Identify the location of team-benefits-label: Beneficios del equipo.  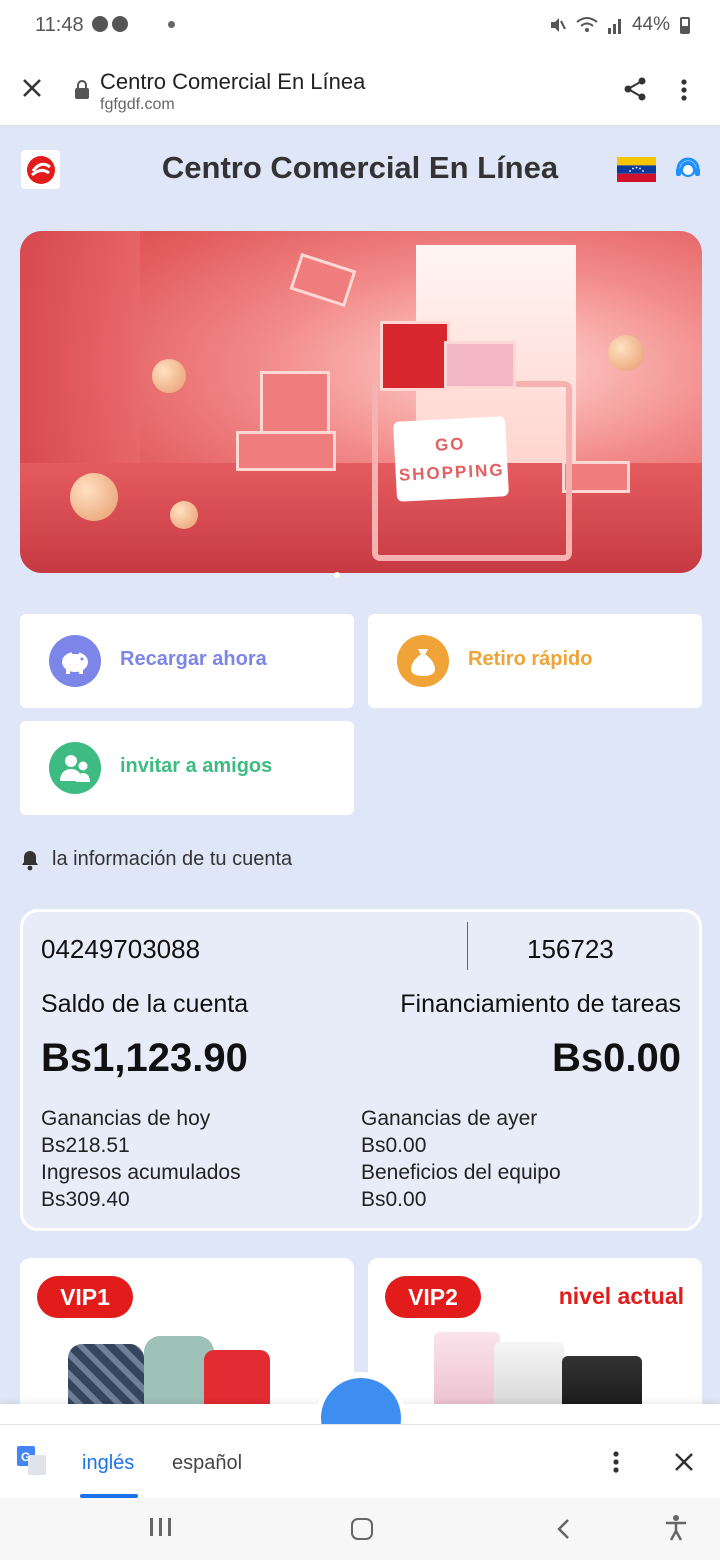
(461, 1172).